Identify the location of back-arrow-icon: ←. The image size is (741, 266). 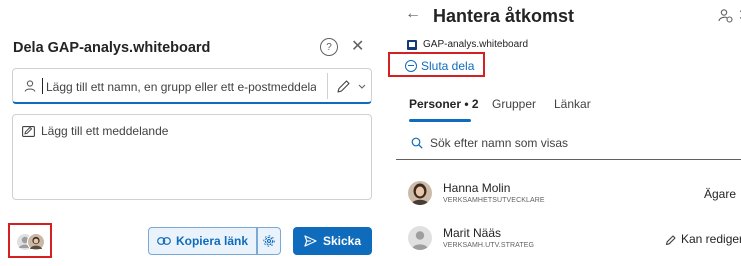
(413, 14).